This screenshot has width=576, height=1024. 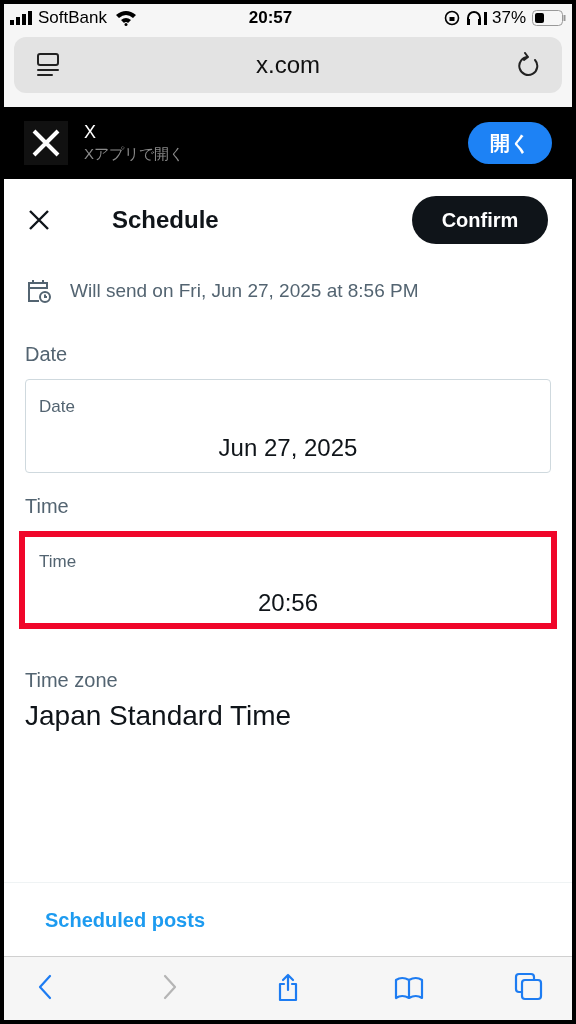 I want to click on confirm-button: Confirm, so click(x=480, y=220).